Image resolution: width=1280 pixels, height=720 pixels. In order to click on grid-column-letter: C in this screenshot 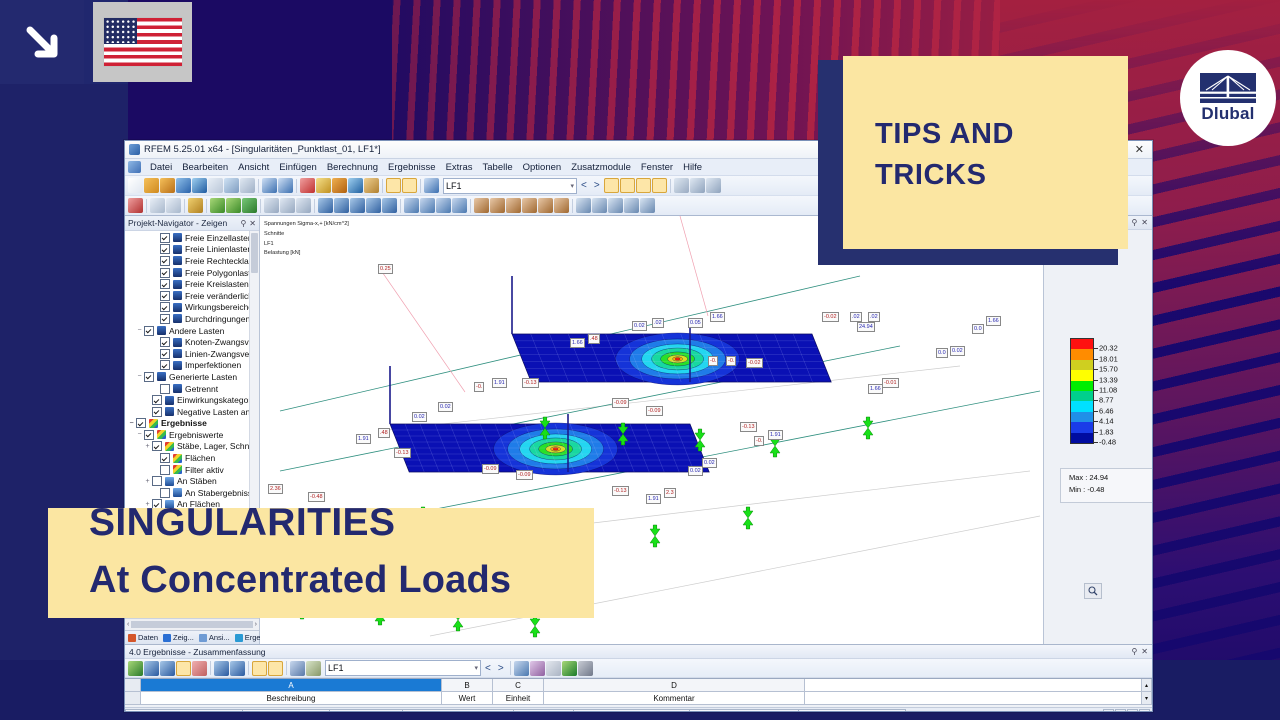, I will do `click(518, 685)`.